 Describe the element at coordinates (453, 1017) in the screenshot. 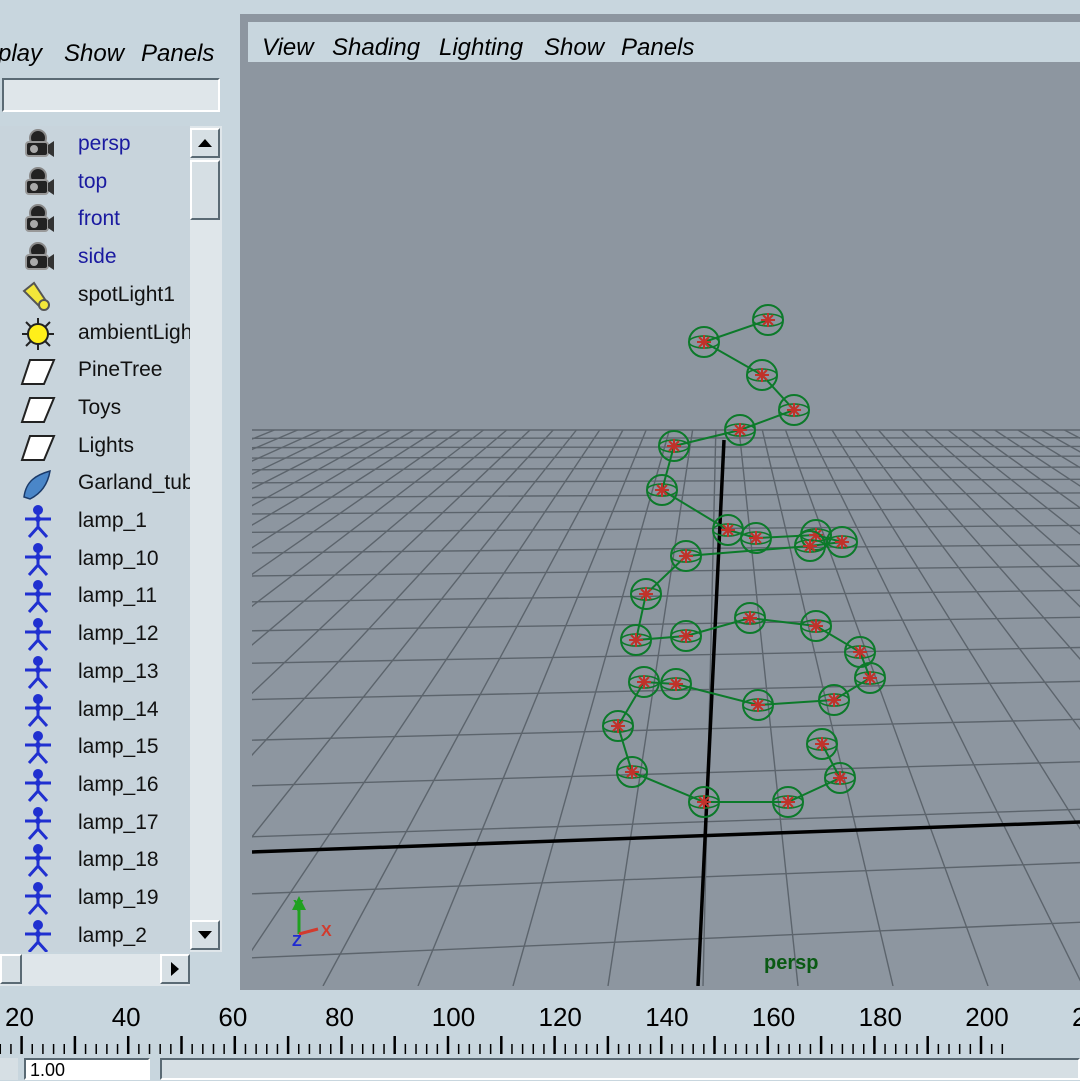

I see `time-tick-label: 100` at that location.